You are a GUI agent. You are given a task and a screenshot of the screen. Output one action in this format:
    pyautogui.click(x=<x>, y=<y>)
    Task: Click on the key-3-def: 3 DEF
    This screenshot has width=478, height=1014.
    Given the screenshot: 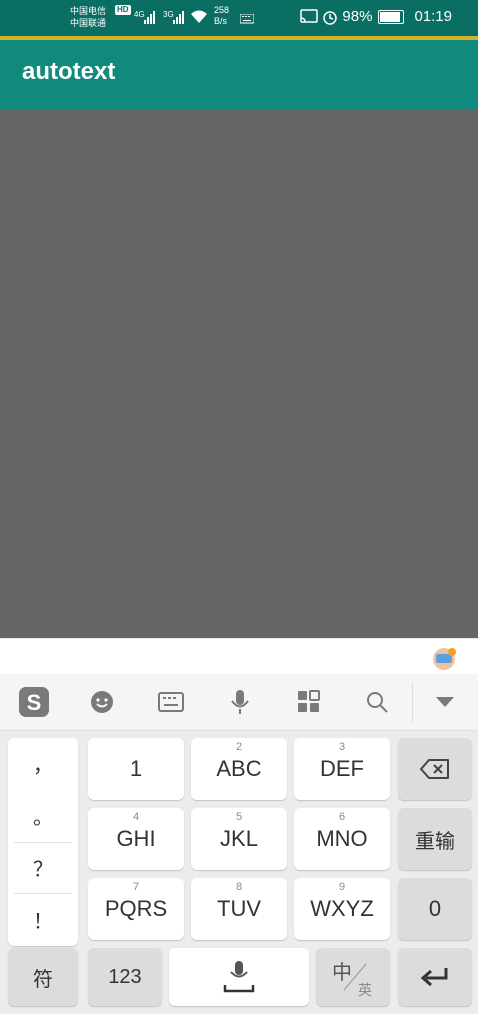 What is the action you would take?
    pyautogui.click(x=342, y=769)
    